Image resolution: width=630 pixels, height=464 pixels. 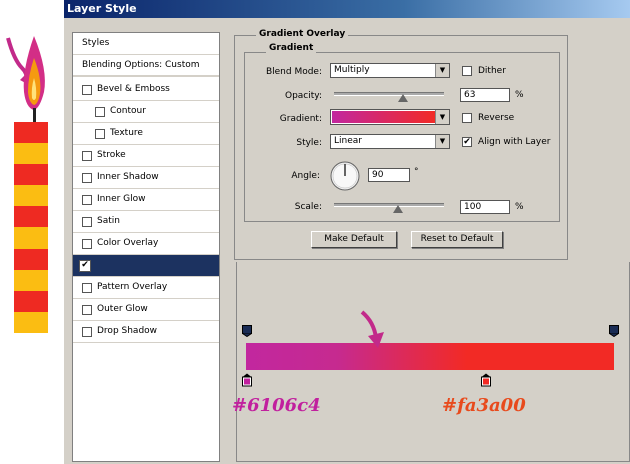 I want to click on make-default-button: Make Default, so click(x=354, y=239).